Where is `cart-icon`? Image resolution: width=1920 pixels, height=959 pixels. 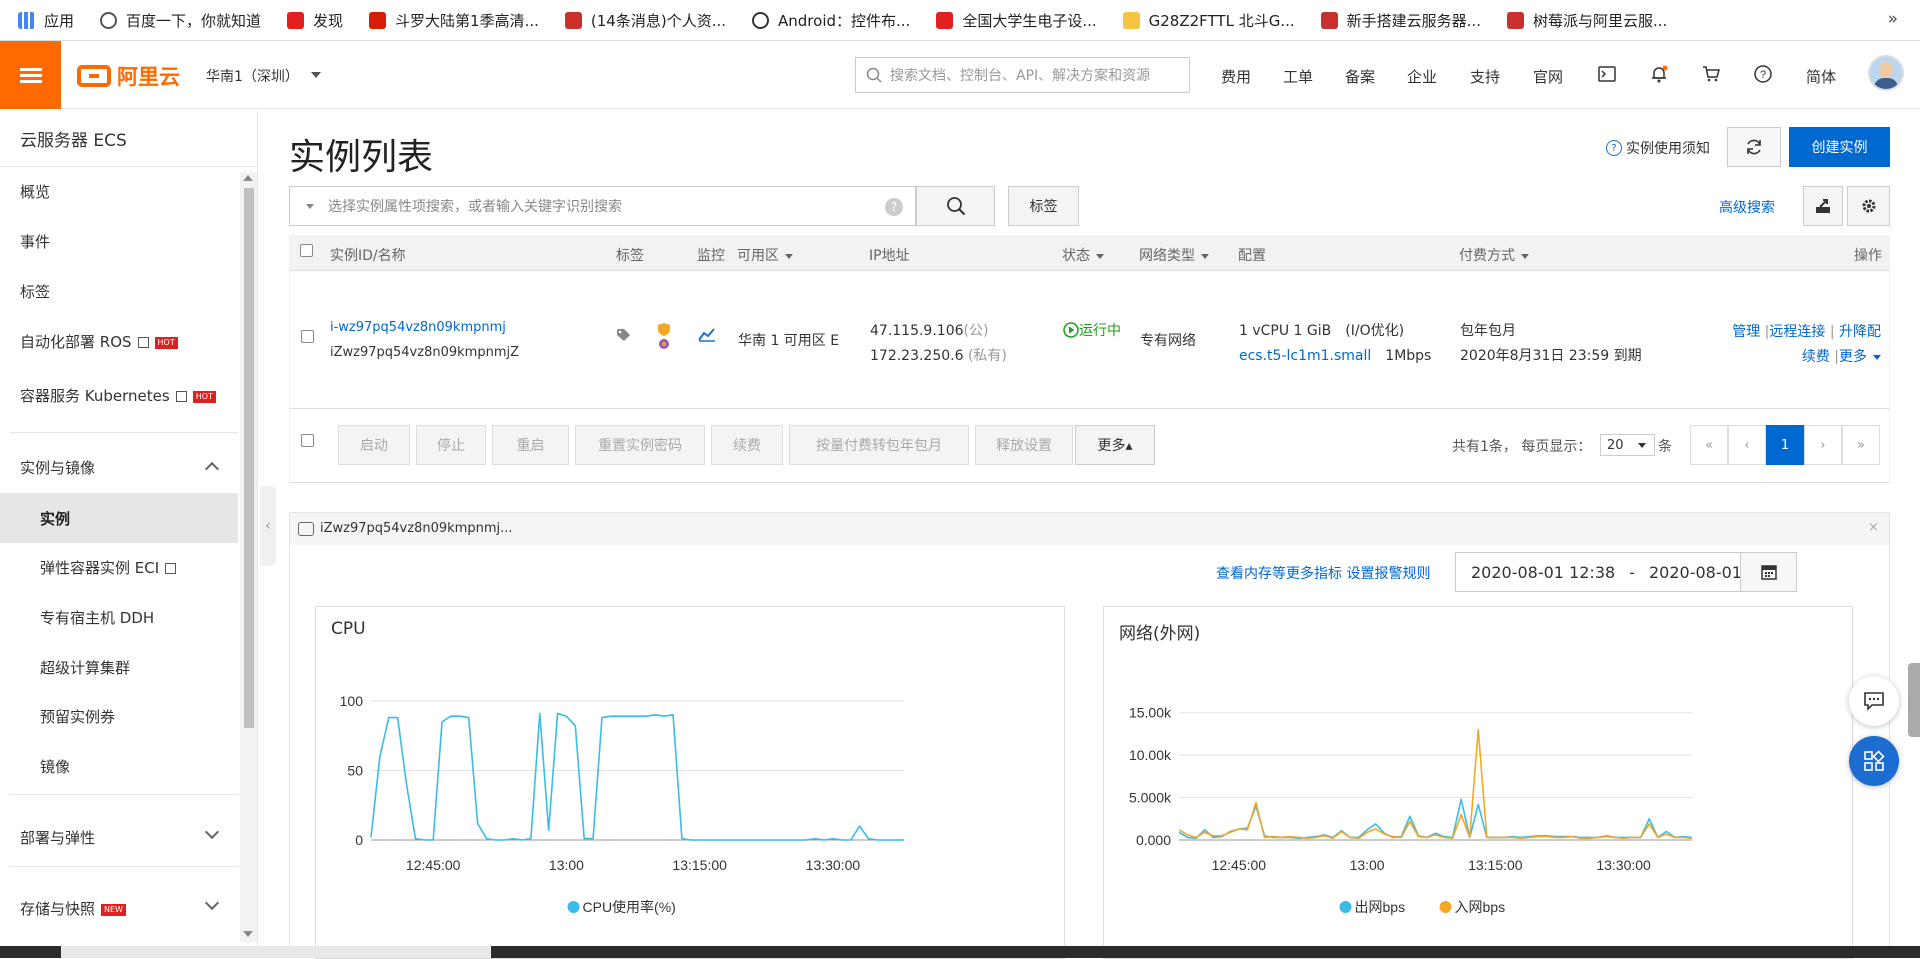 cart-icon is located at coordinates (1711, 74).